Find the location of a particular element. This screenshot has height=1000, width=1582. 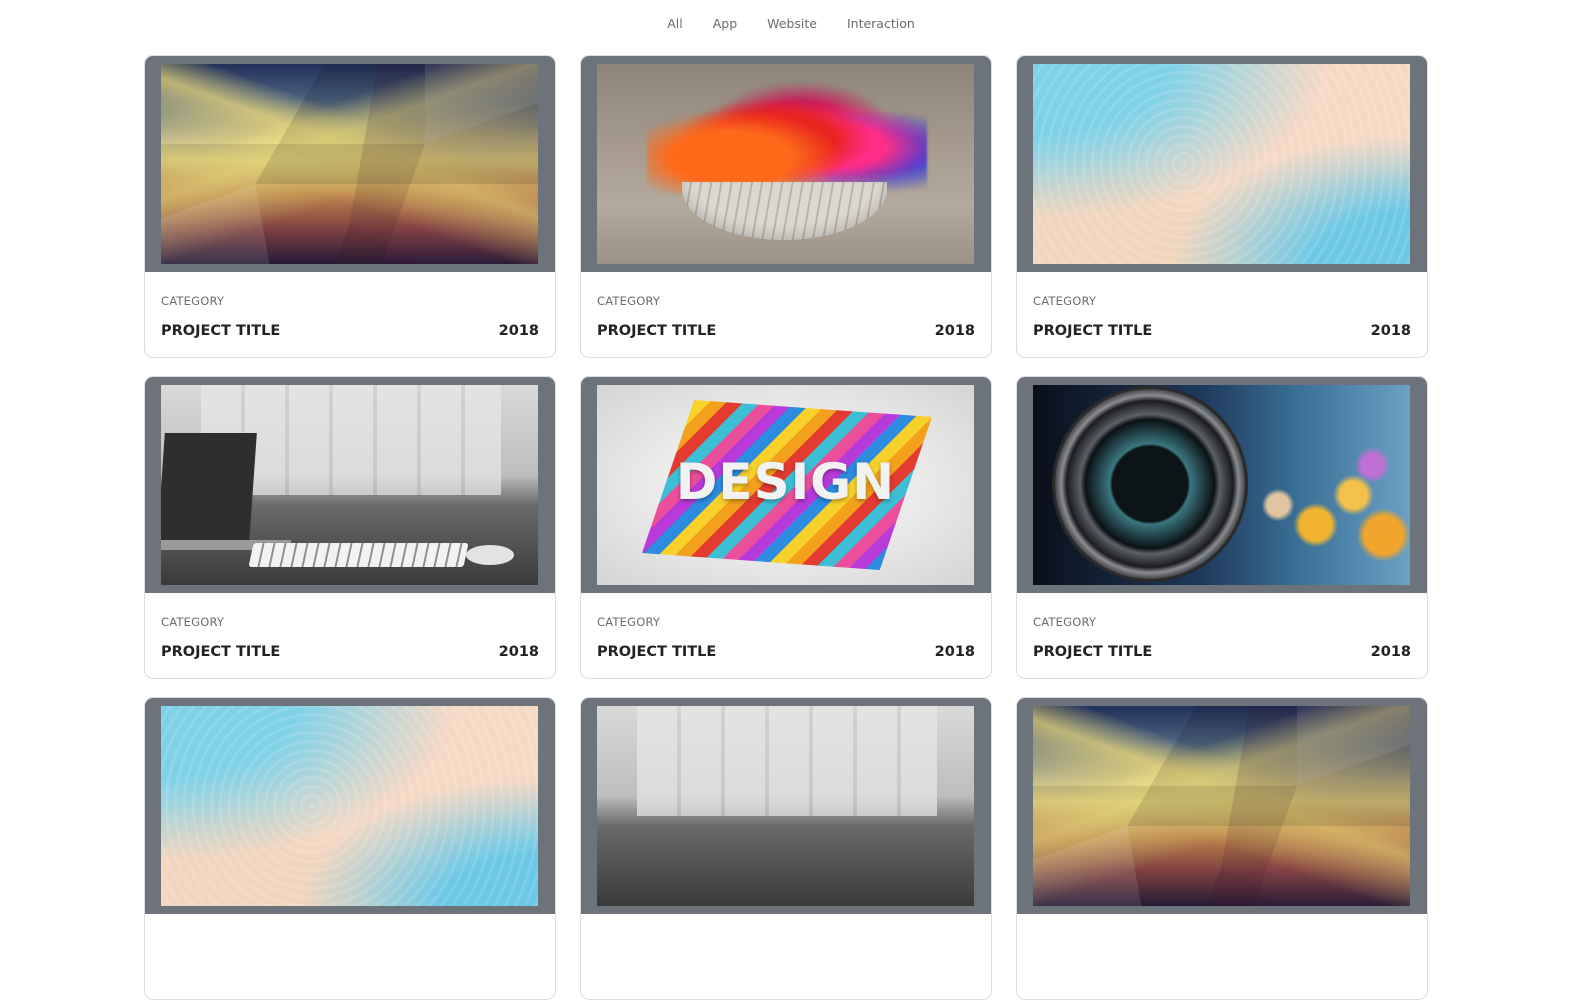

filter-app: App is located at coordinates (725, 24).